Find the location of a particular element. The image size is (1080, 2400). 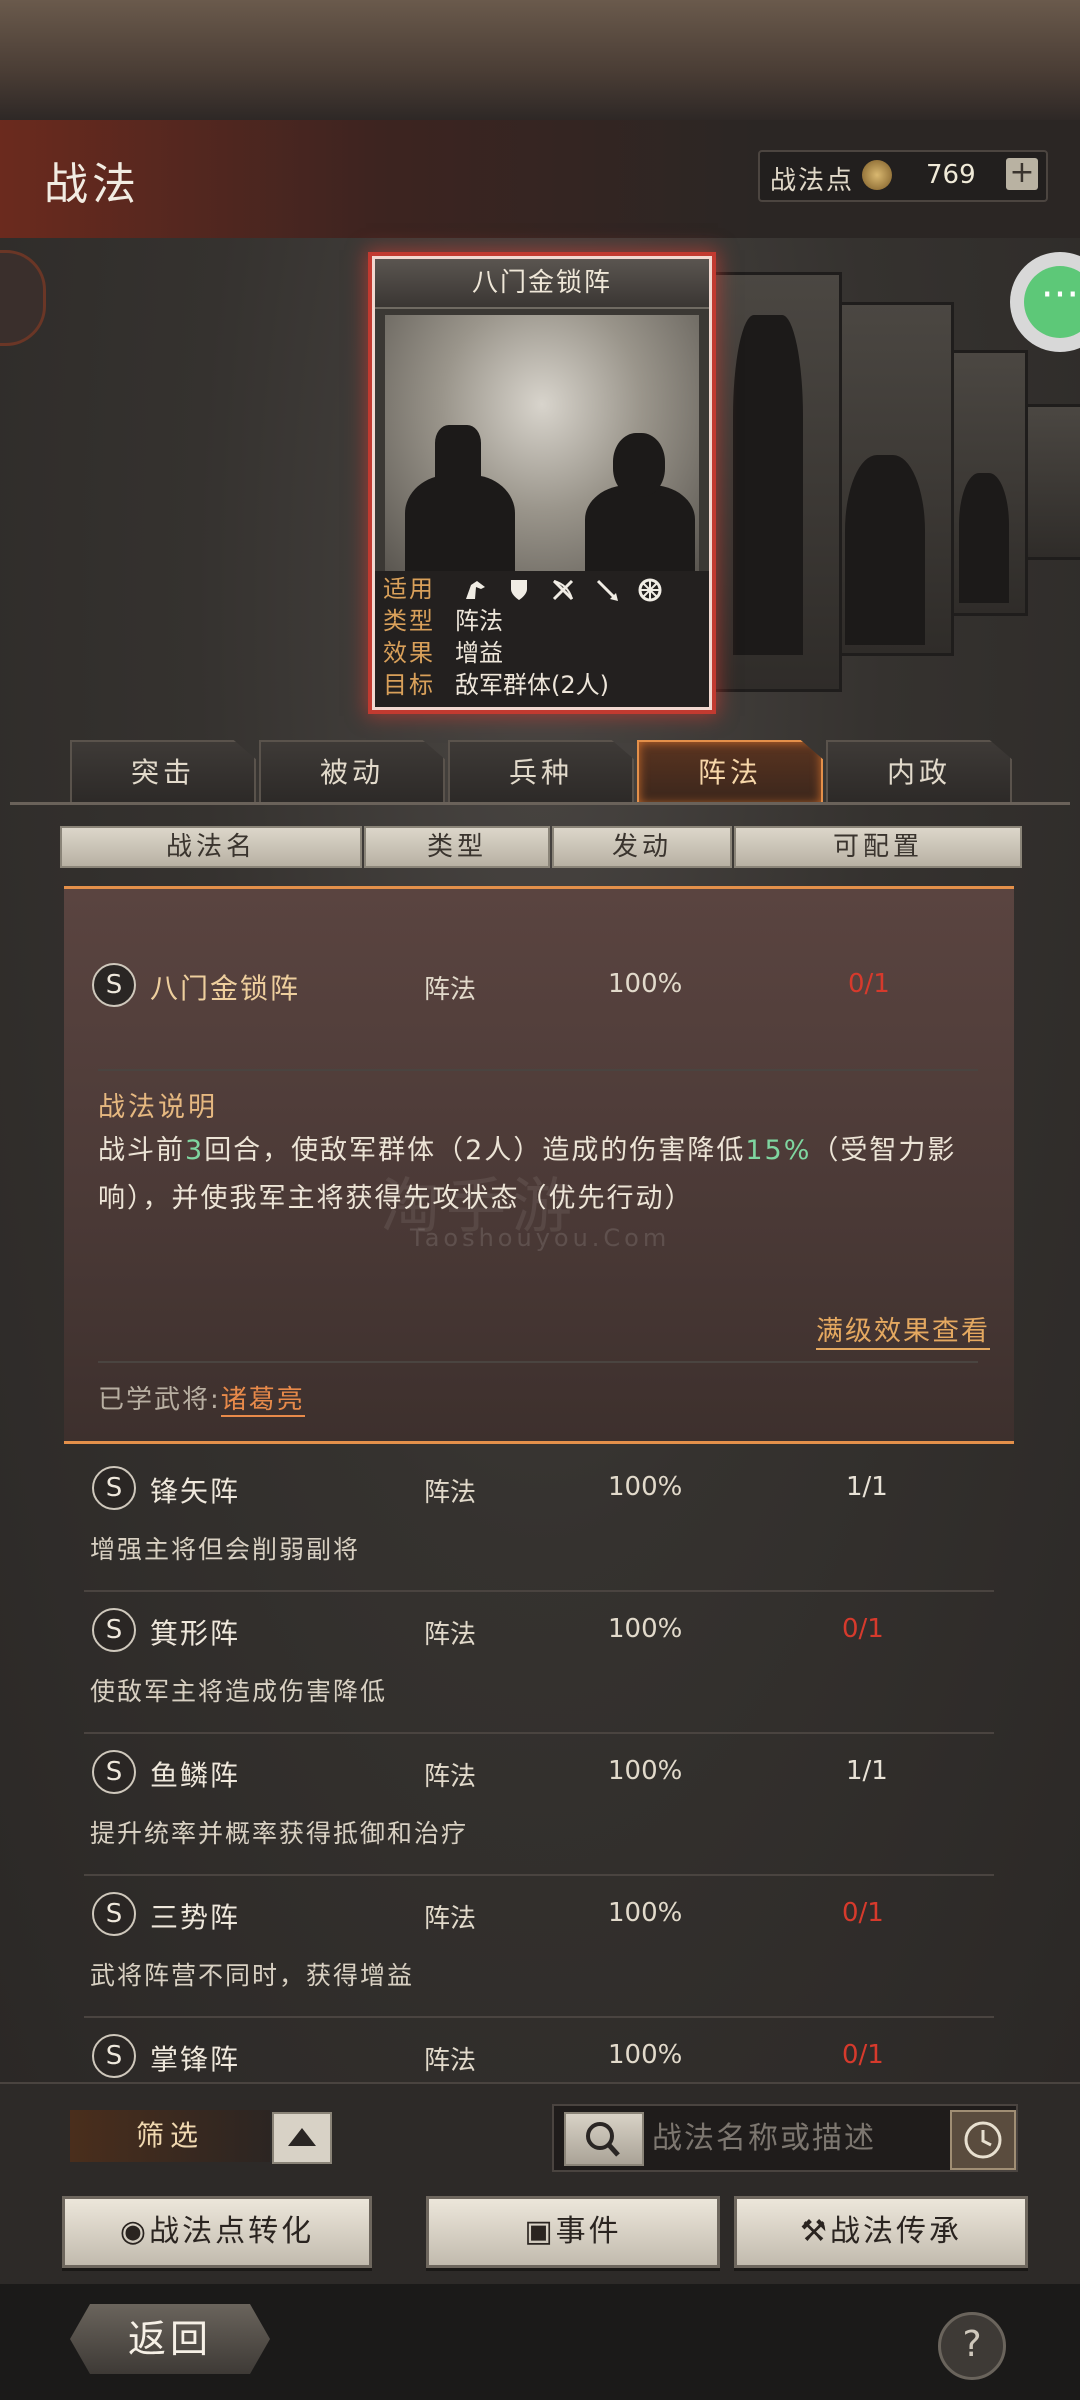

tactic-name: 三势阵 is located at coordinates (195, 1917).